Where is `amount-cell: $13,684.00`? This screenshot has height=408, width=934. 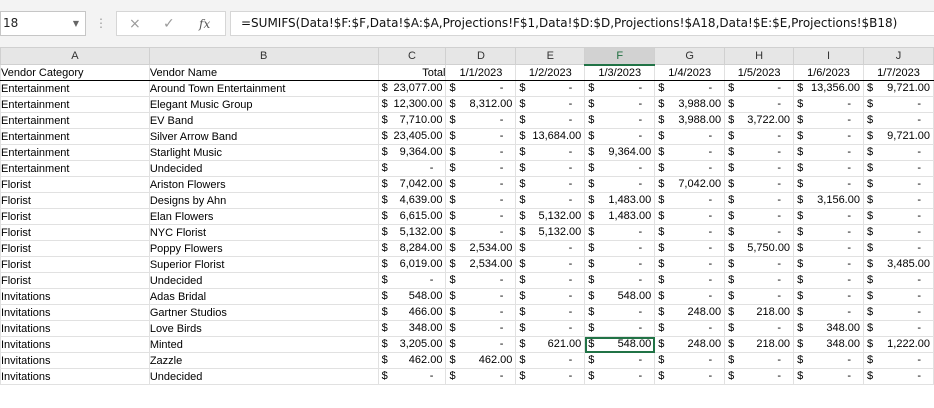 amount-cell: $13,684.00 is located at coordinates (550, 136).